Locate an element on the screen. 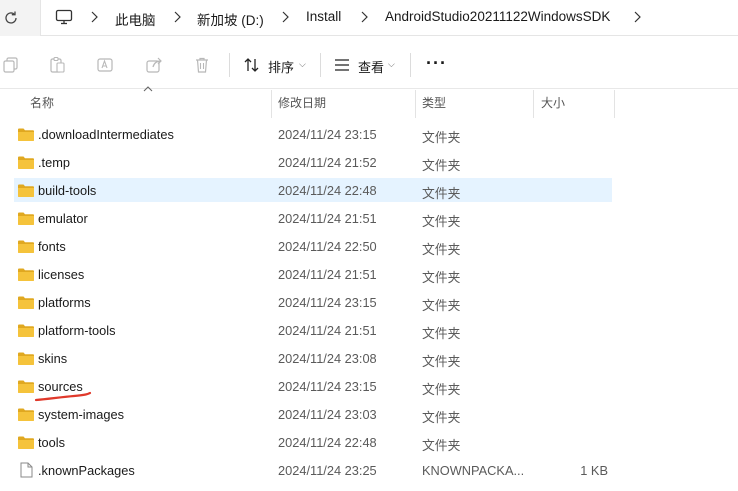  view-label: 查看 is located at coordinates (371, 67).